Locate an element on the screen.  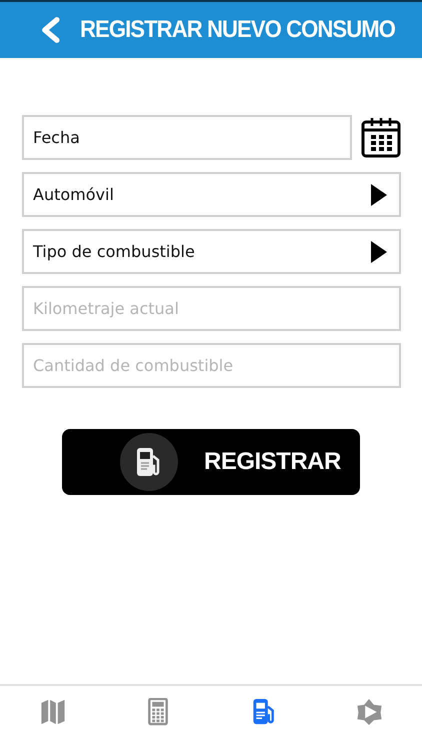
star-icon is located at coordinates (369, 712).